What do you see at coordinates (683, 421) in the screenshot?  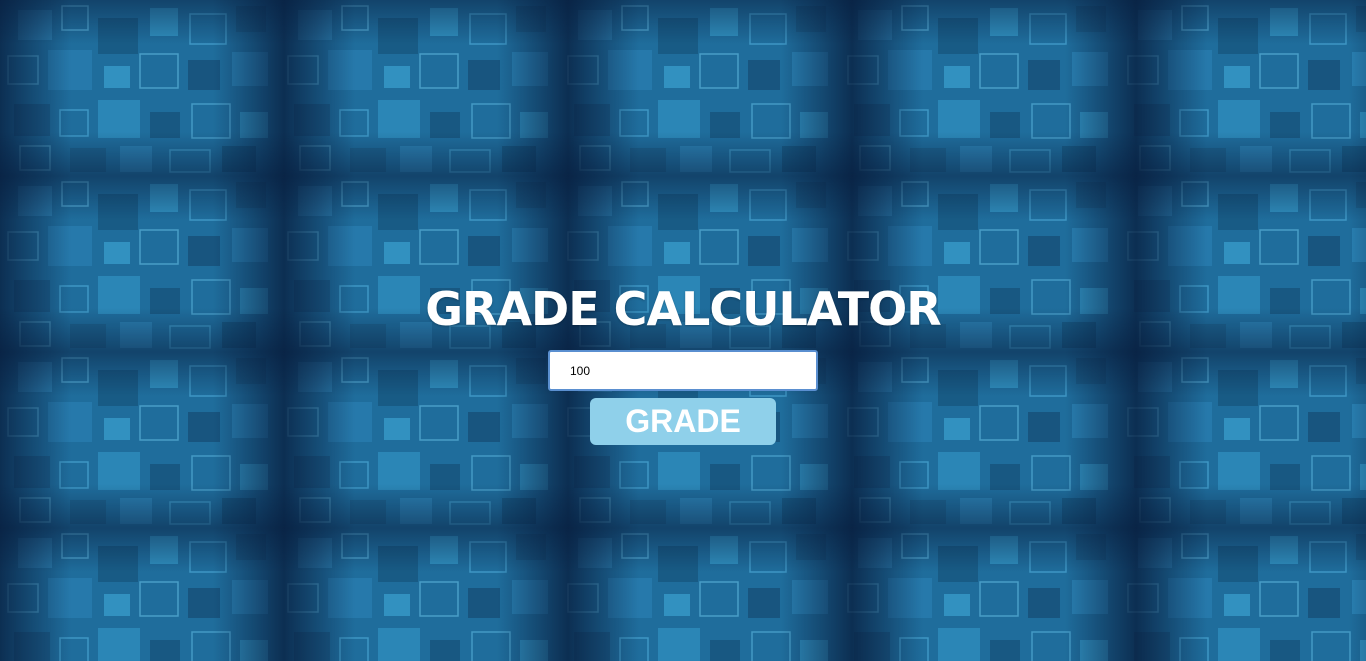 I see `grade-button: GRADE` at bounding box center [683, 421].